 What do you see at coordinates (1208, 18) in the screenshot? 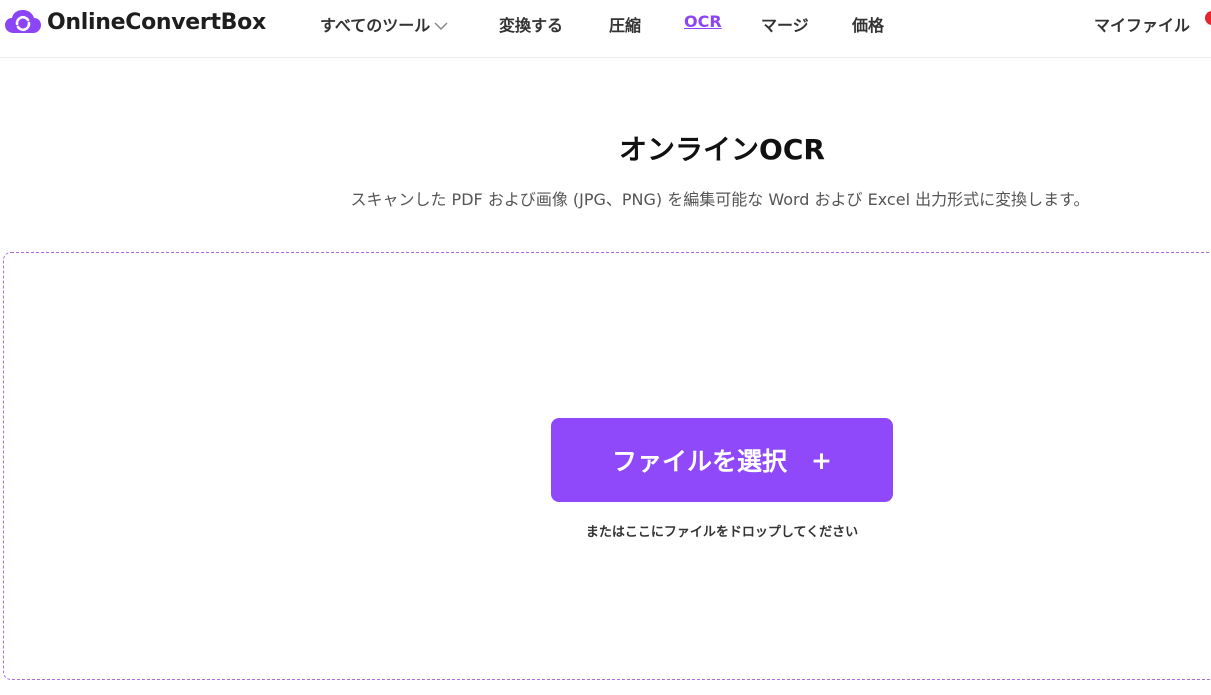
I see `notification-dot` at bounding box center [1208, 18].